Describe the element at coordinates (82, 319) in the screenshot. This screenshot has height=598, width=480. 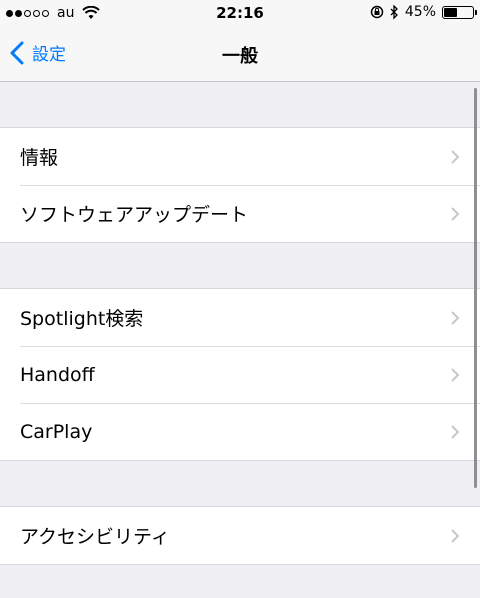
I see `row-label: Spotlight検索` at that location.